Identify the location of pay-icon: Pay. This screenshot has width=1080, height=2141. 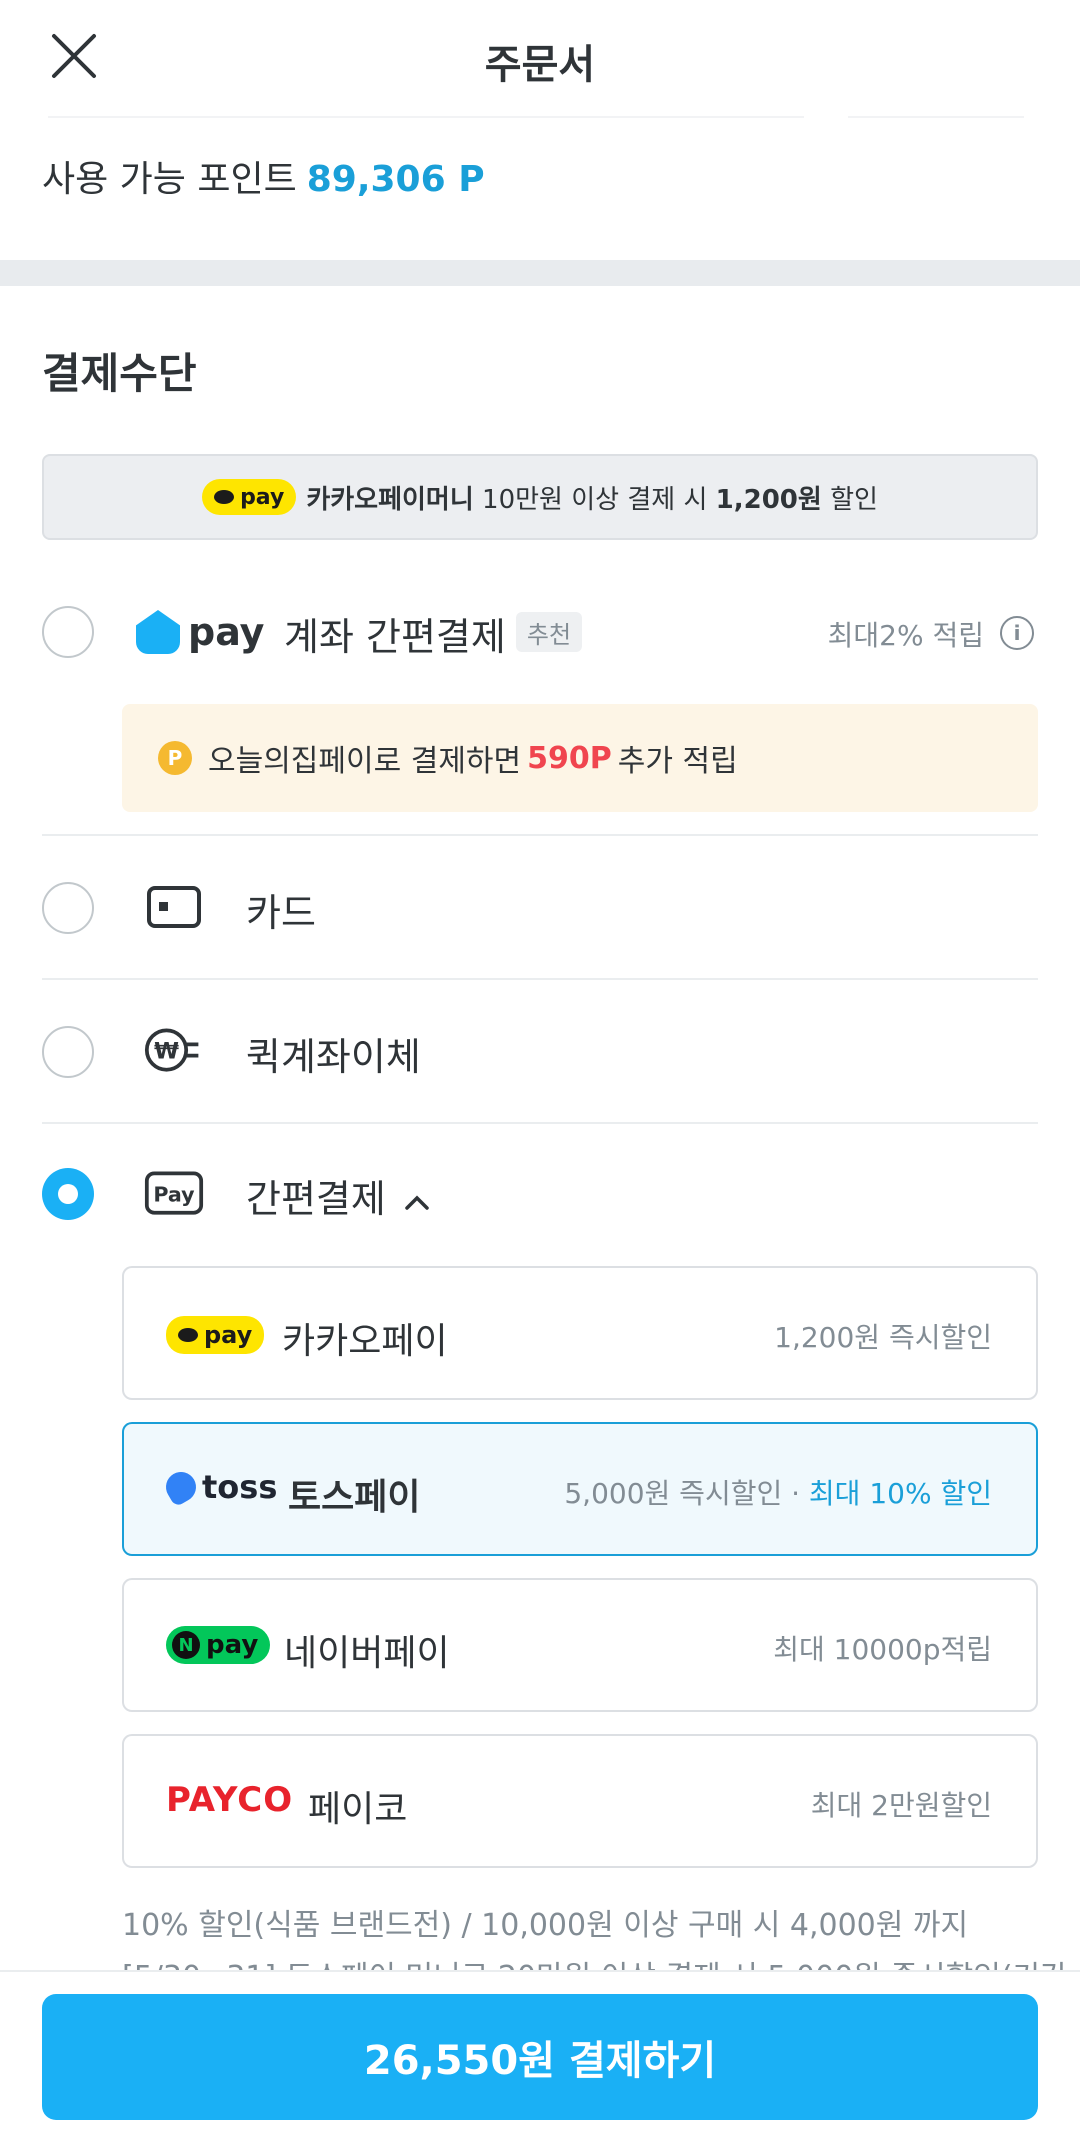
(174, 1193).